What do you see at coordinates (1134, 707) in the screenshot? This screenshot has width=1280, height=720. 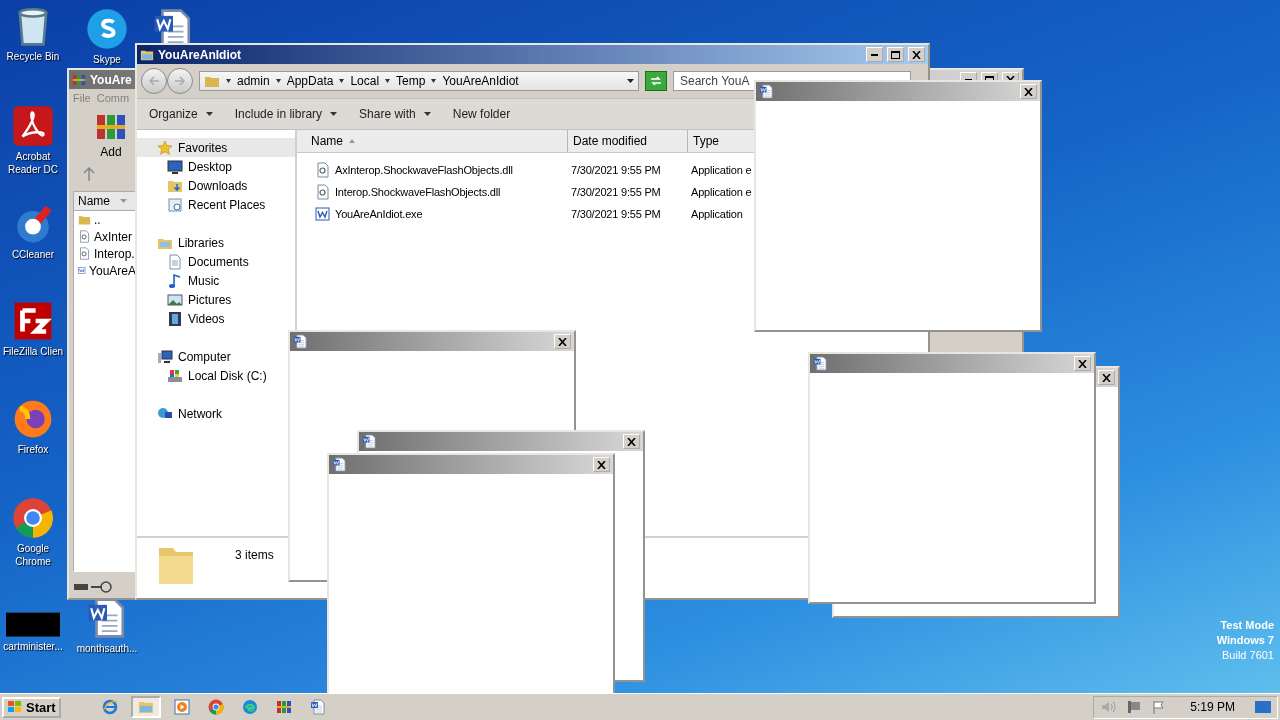 I see `network-icon` at bounding box center [1134, 707].